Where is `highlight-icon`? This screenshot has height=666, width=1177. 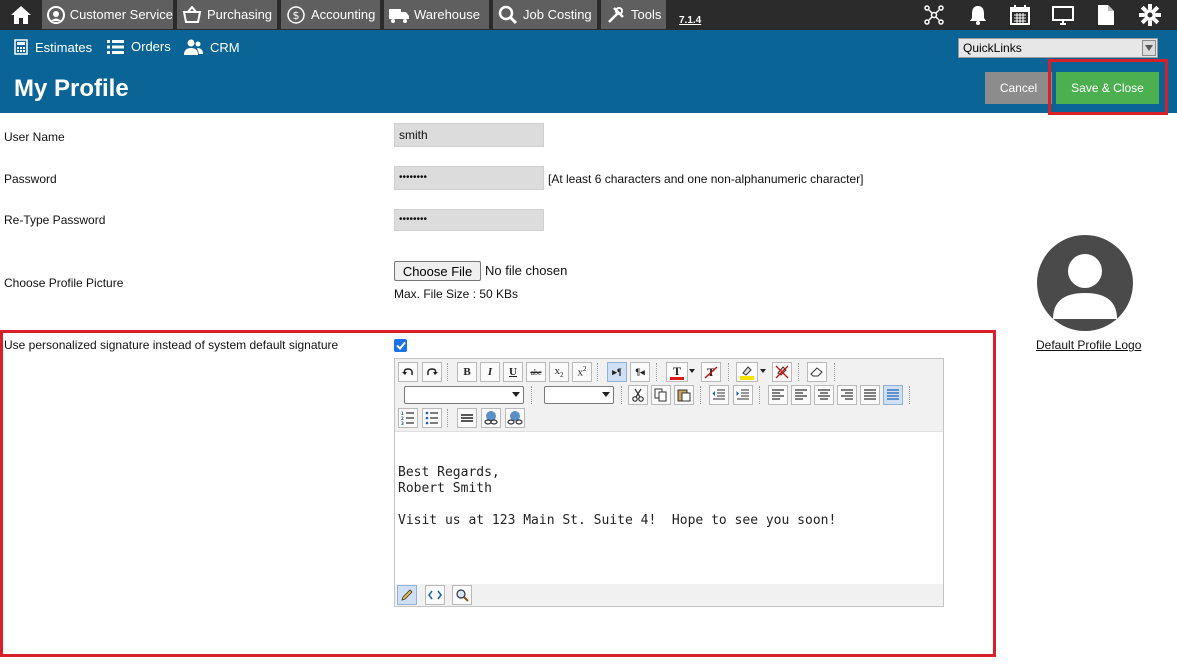 highlight-icon is located at coordinates (747, 373).